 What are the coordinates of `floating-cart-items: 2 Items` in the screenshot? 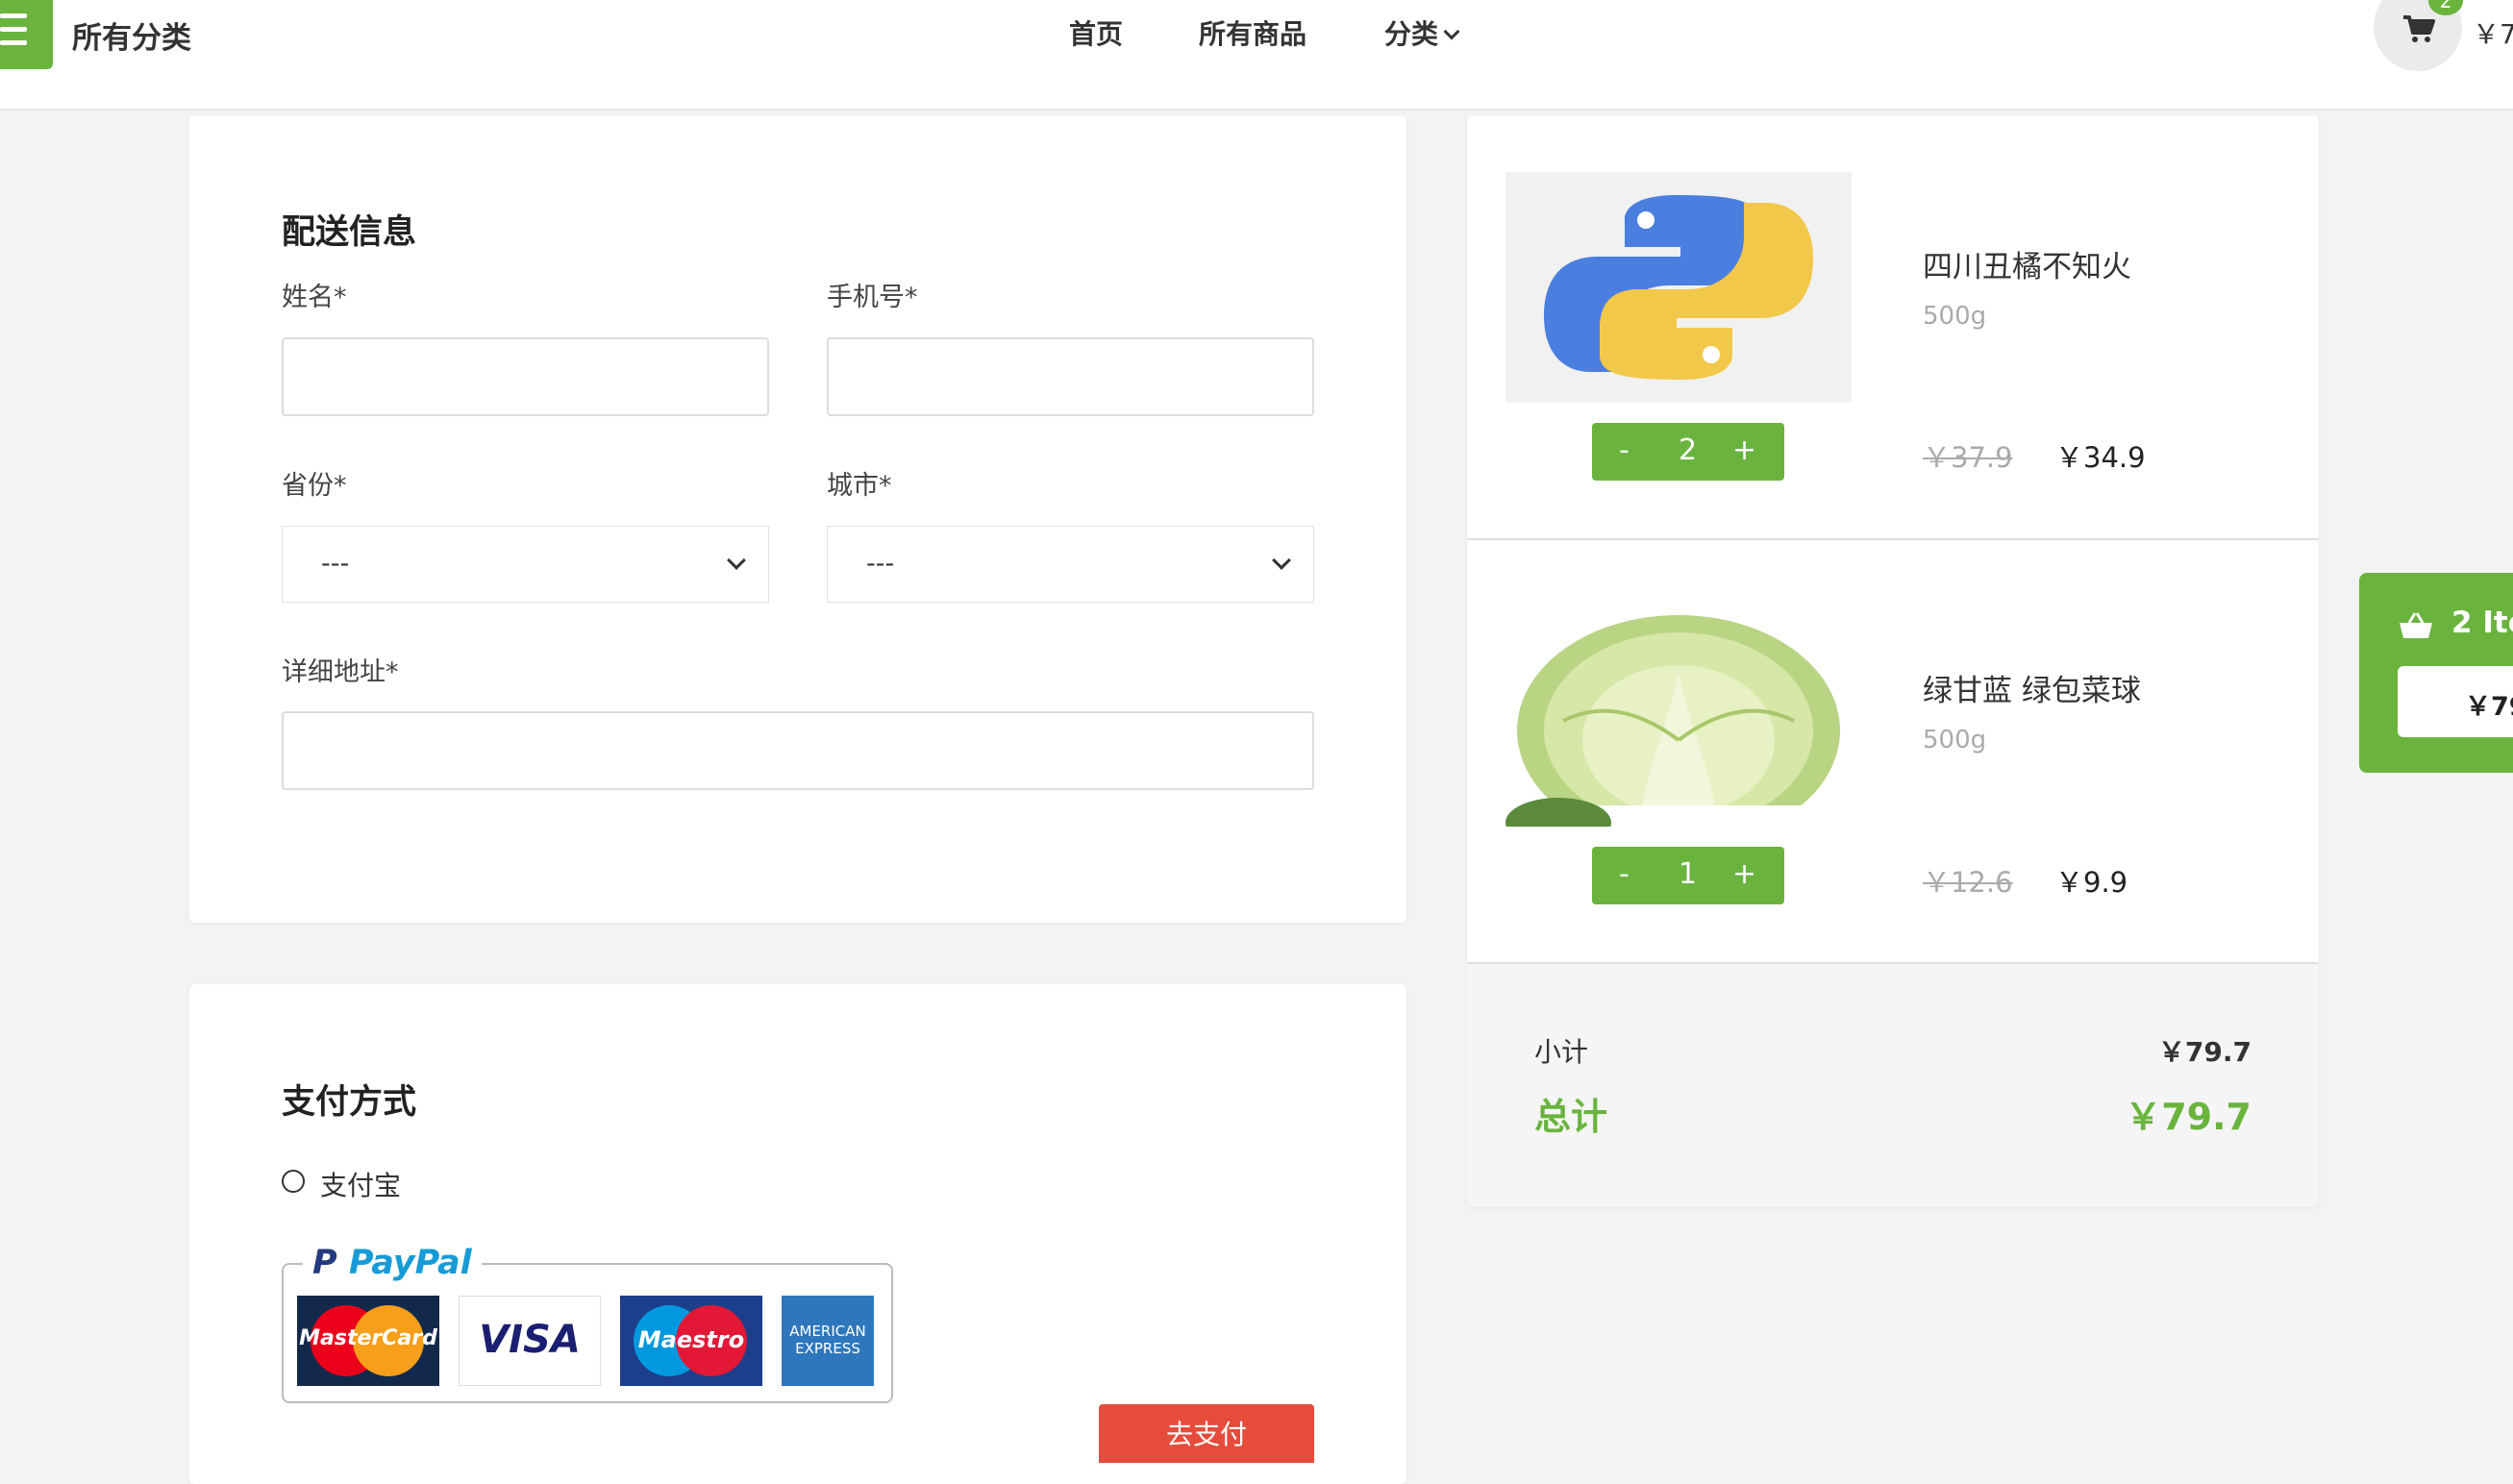 It's located at (2482, 623).